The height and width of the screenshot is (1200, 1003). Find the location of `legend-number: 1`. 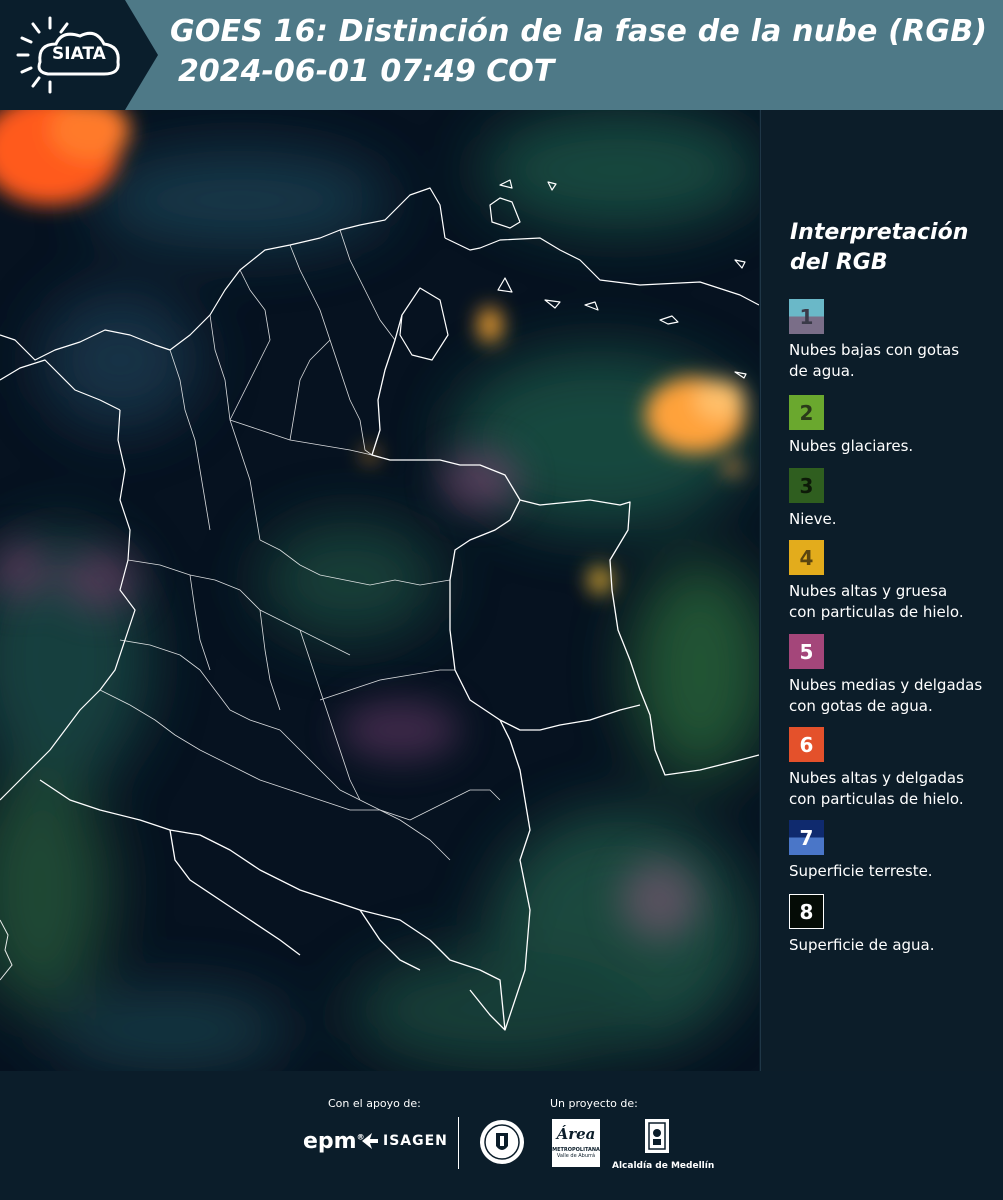

legend-number: 1 is located at coordinates (806, 316).